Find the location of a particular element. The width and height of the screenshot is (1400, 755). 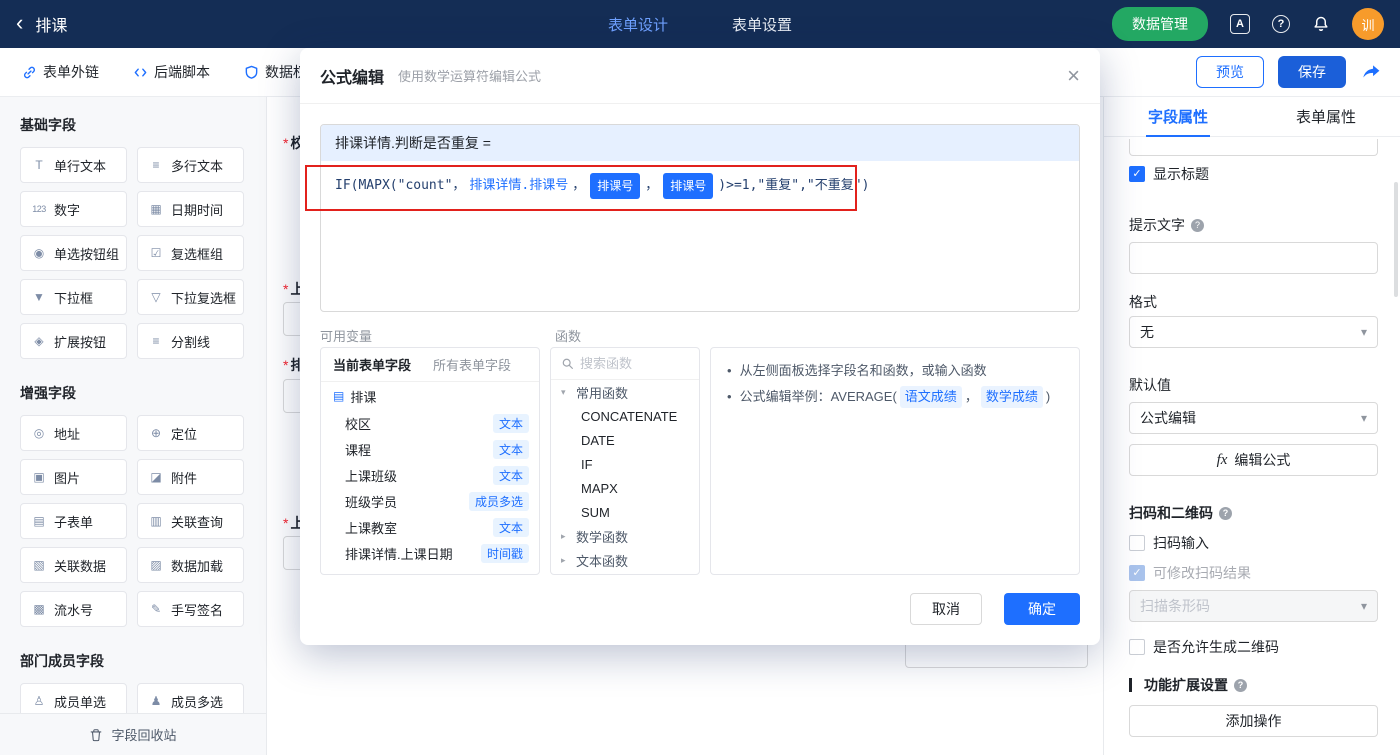

chevron-down-icon: ▾ is located at coordinates (1363, 332).